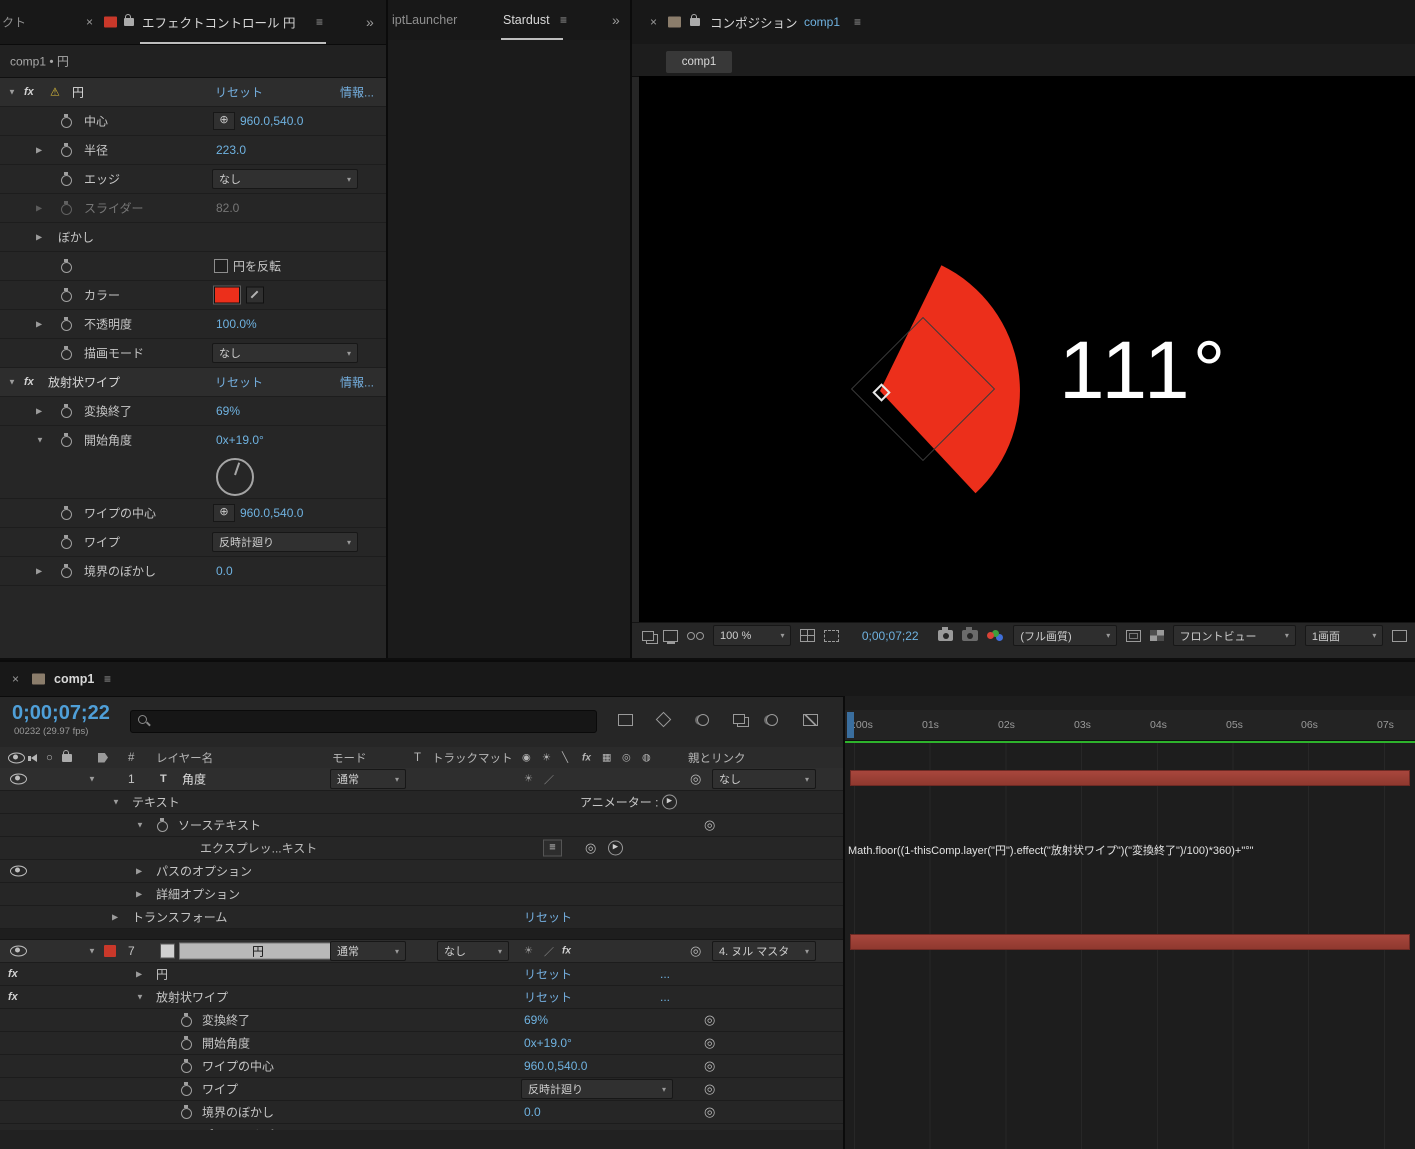  I want to click on effect-name: 円, so click(78, 92).